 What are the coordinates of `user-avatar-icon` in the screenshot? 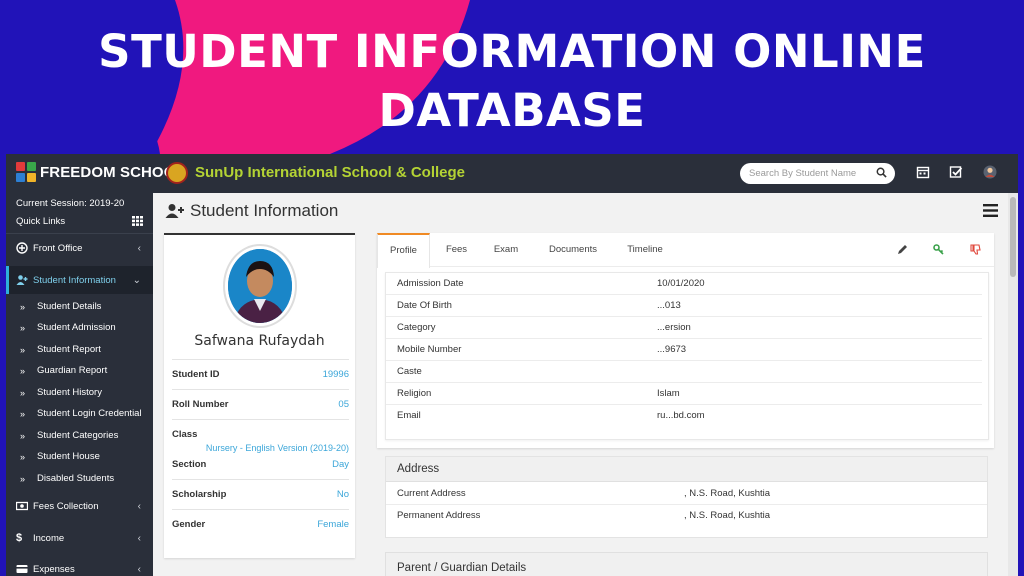 It's located at (990, 172).